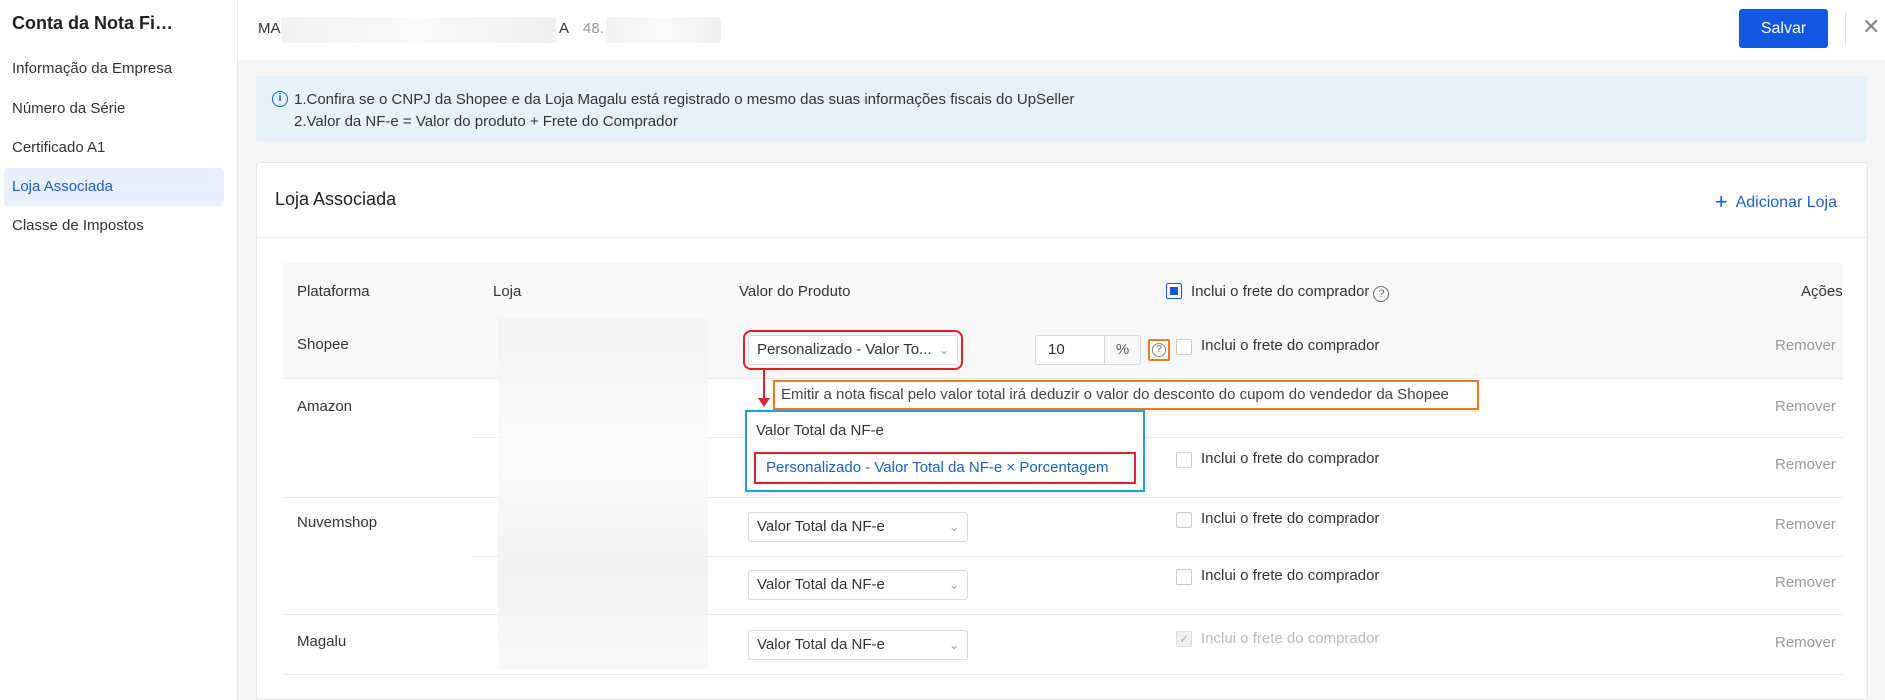 This screenshot has width=1885, height=700. Describe the element at coordinates (333, 291) in the screenshot. I see `header-platform: Plataforma` at that location.